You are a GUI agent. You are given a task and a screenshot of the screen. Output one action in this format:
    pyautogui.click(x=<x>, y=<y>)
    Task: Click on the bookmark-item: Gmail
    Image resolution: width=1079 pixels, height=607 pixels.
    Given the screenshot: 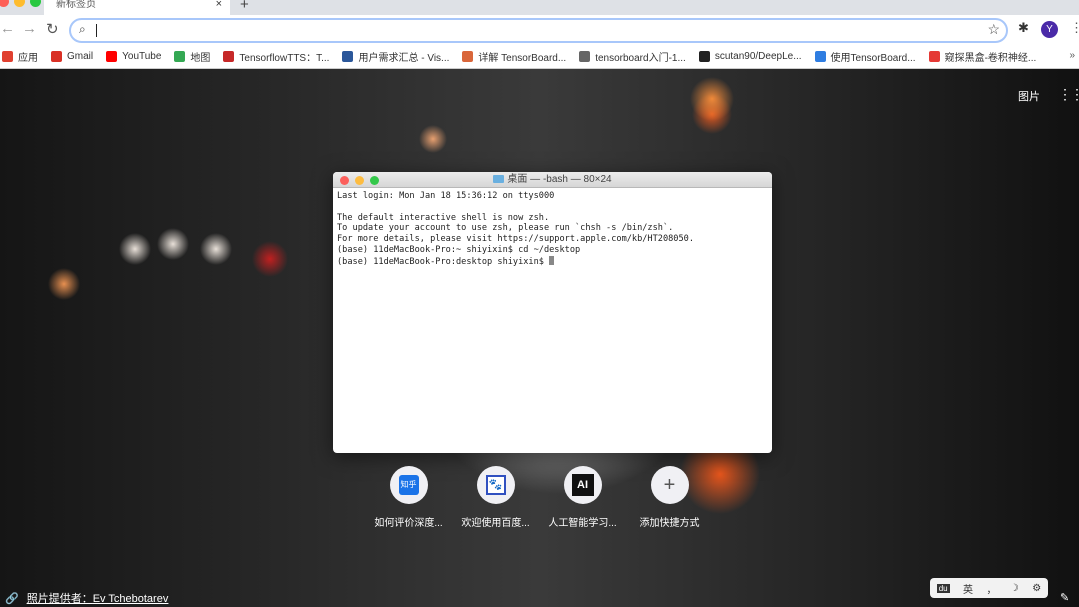 What is the action you would take?
    pyautogui.click(x=72, y=56)
    